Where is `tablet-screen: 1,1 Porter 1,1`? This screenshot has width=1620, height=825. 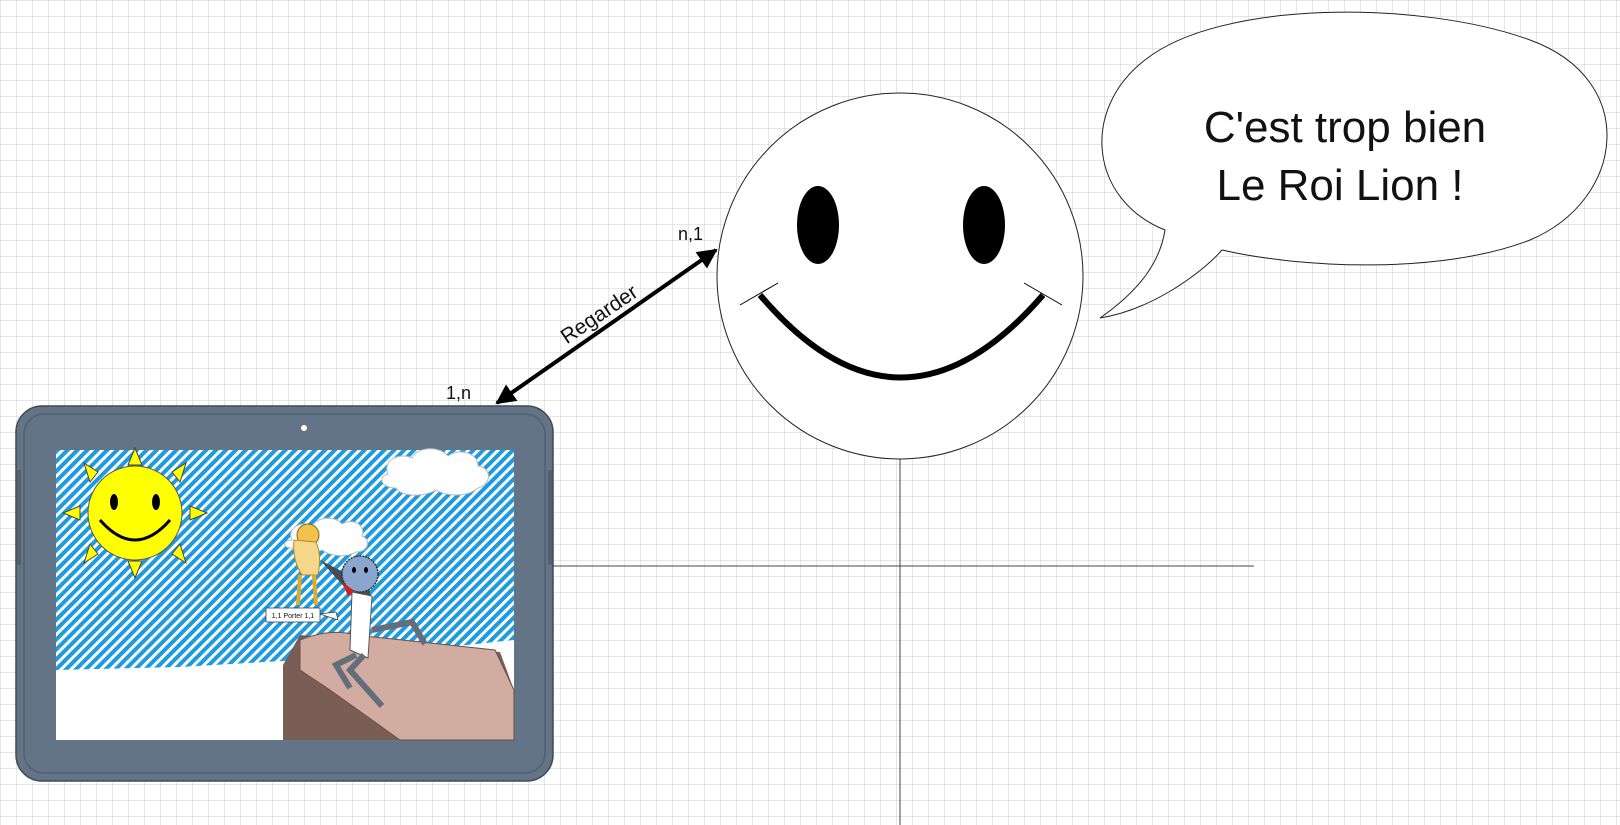
tablet-screen: 1,1 Porter 1,1 is located at coordinates (285, 593).